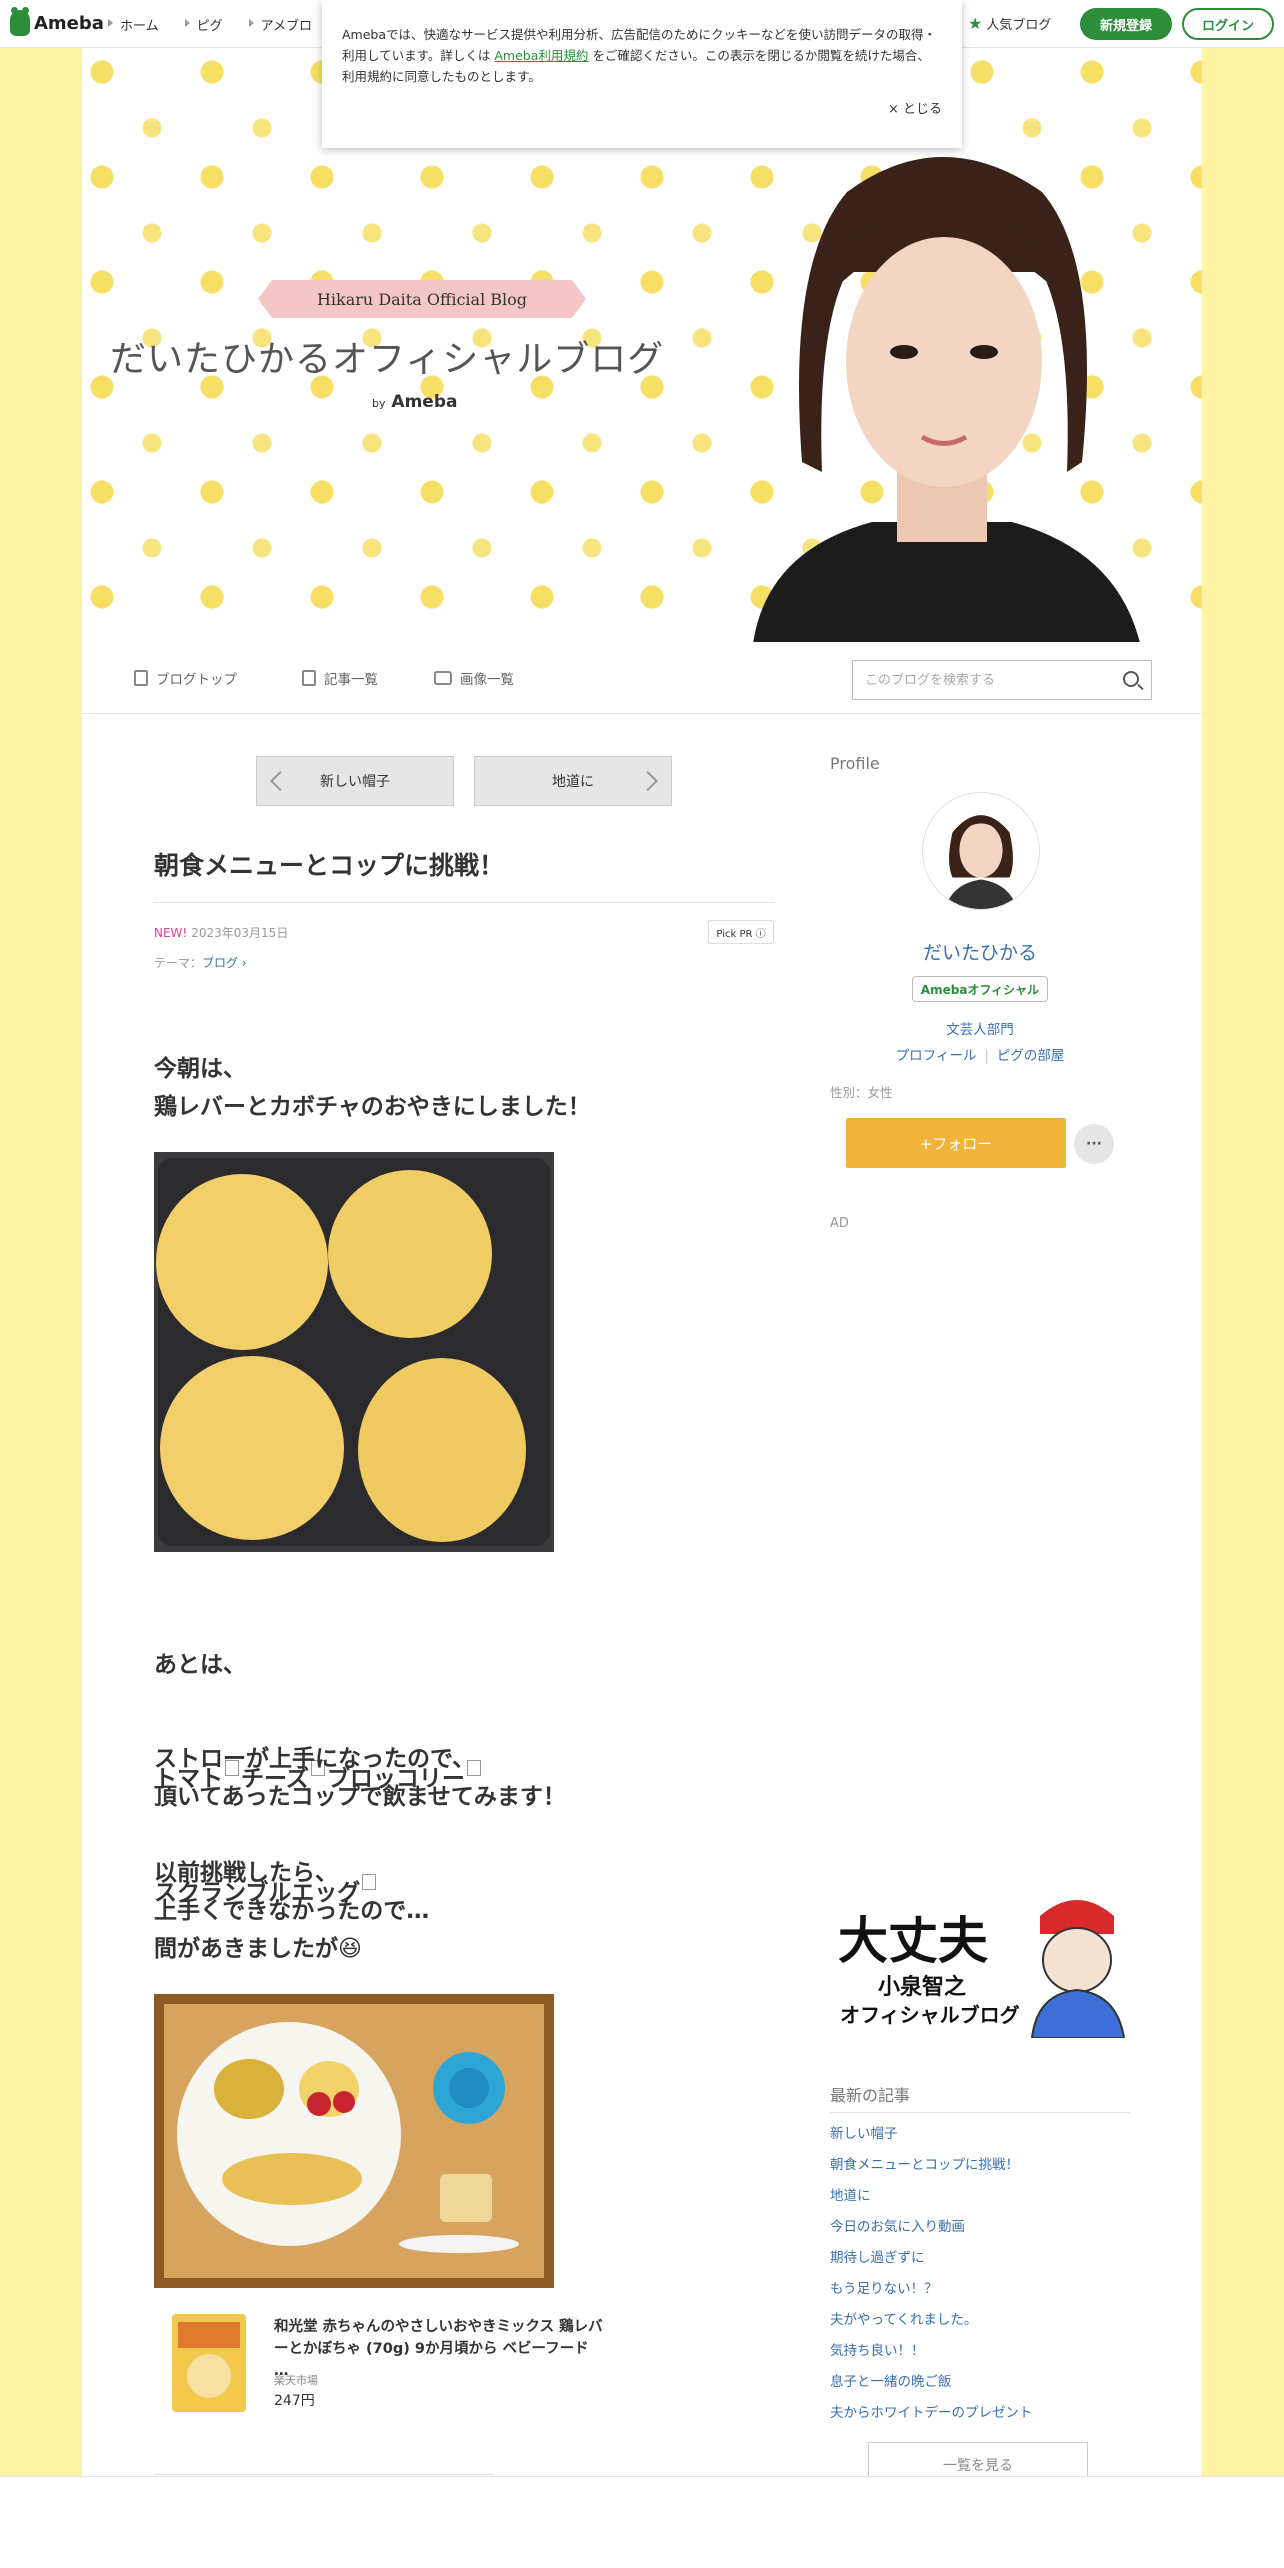 This screenshot has width=1284, height=2568. What do you see at coordinates (980, 2418) in the screenshot?
I see `recent-article-link: 夫からホワイトデーのプレゼント` at bounding box center [980, 2418].